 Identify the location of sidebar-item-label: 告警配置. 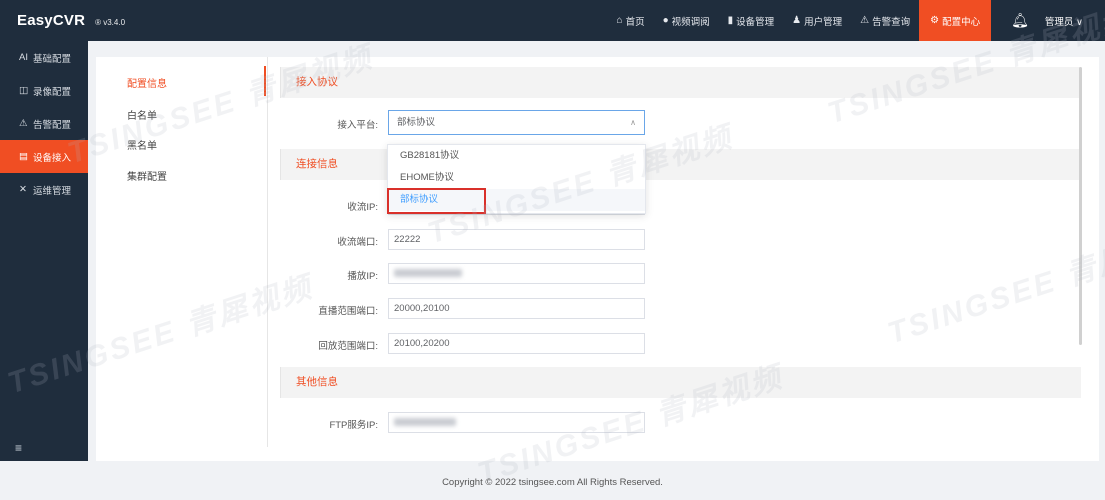
(52, 125).